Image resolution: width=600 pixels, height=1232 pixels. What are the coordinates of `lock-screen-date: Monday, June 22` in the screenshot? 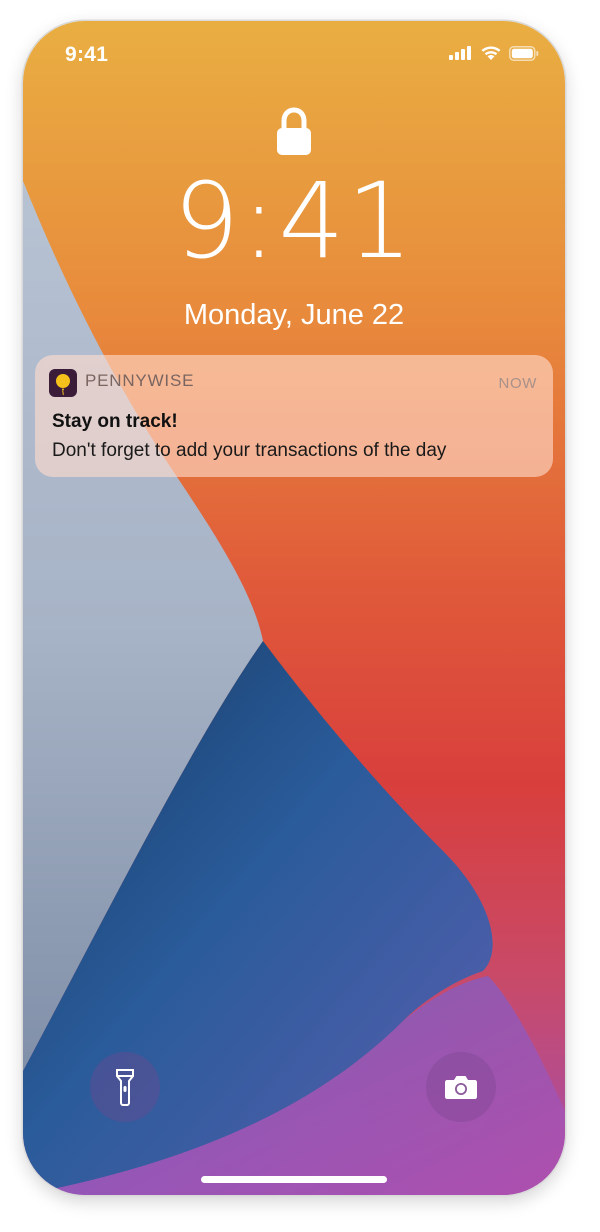 It's located at (294, 315).